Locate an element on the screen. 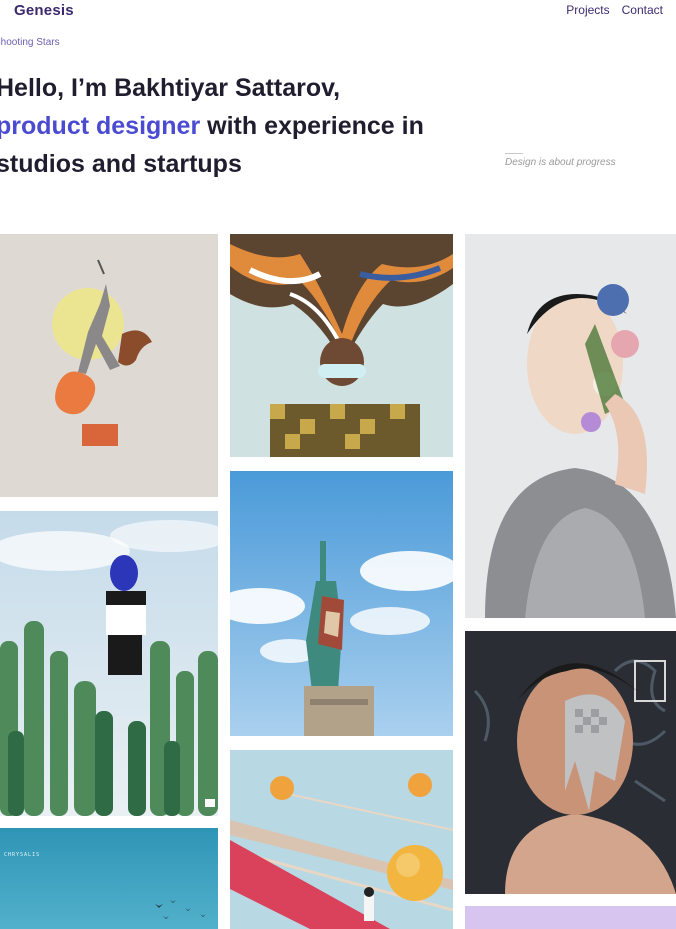 The width and height of the screenshot is (676, 929). hero-accent: product designer is located at coordinates (100, 126).